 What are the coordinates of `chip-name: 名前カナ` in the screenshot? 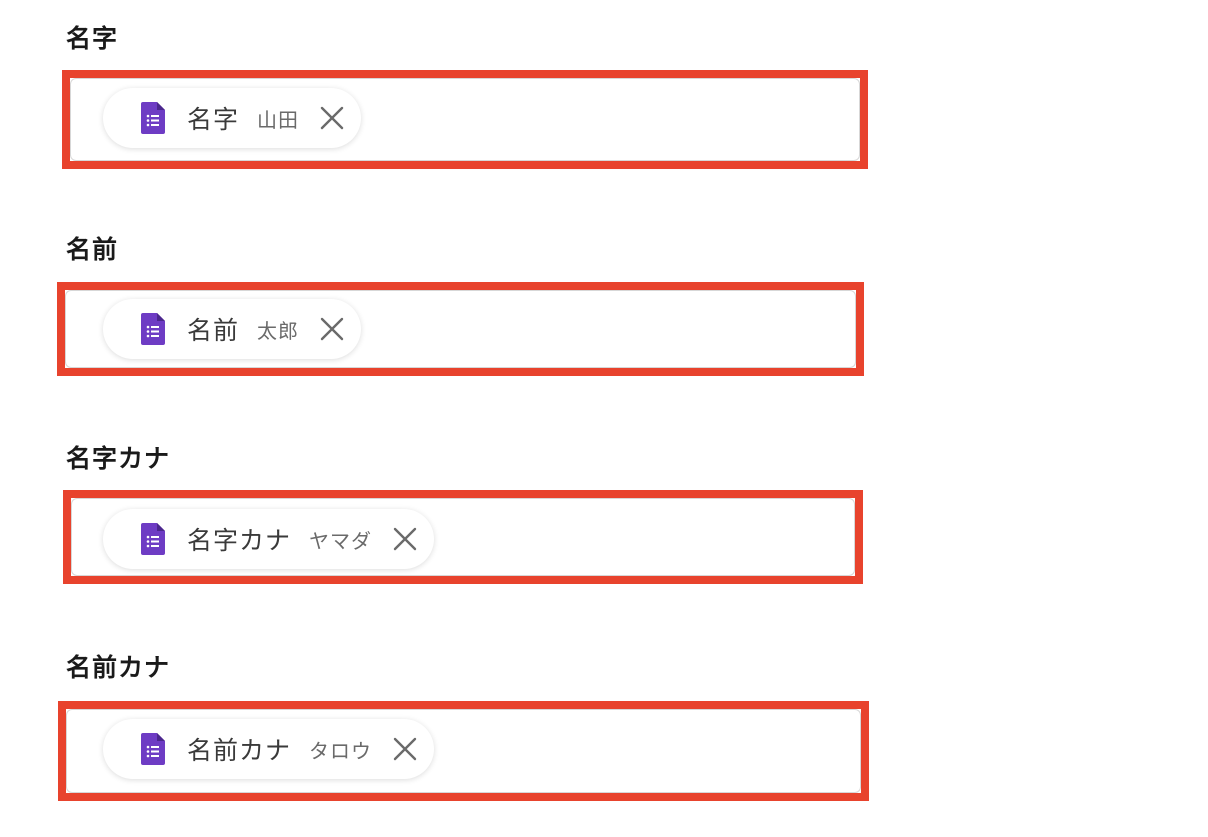 It's located at (239, 750).